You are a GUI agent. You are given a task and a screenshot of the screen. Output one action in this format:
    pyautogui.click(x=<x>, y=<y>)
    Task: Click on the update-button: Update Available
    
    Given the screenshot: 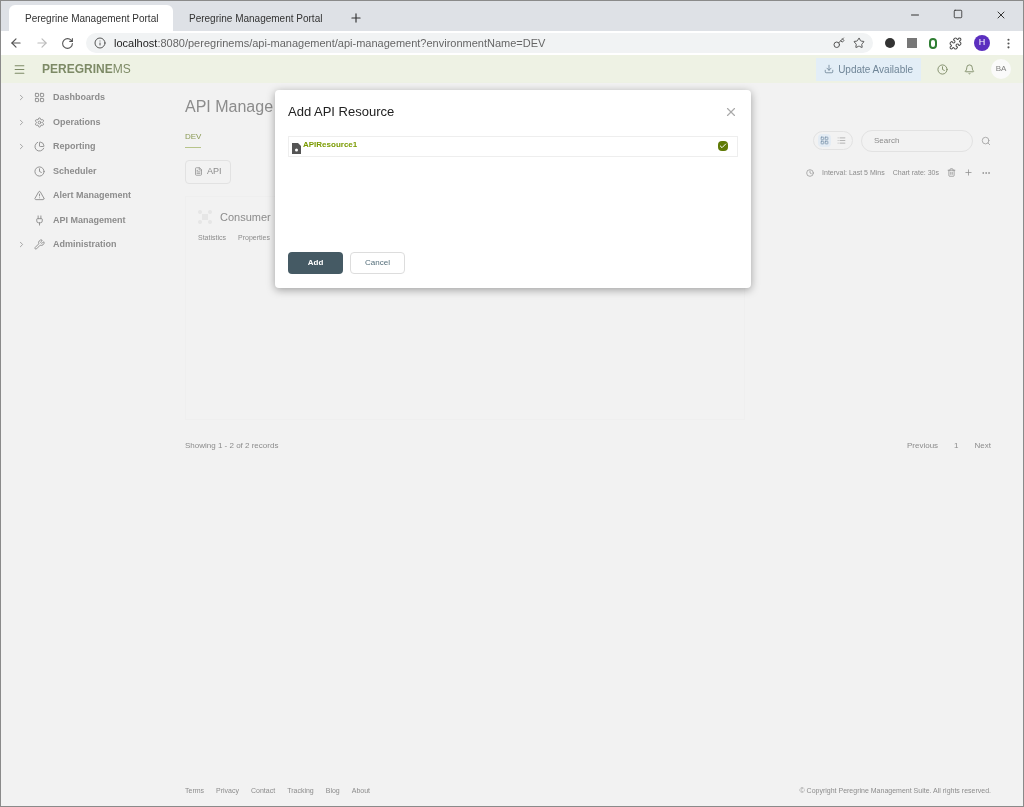 What is the action you would take?
    pyautogui.click(x=868, y=69)
    